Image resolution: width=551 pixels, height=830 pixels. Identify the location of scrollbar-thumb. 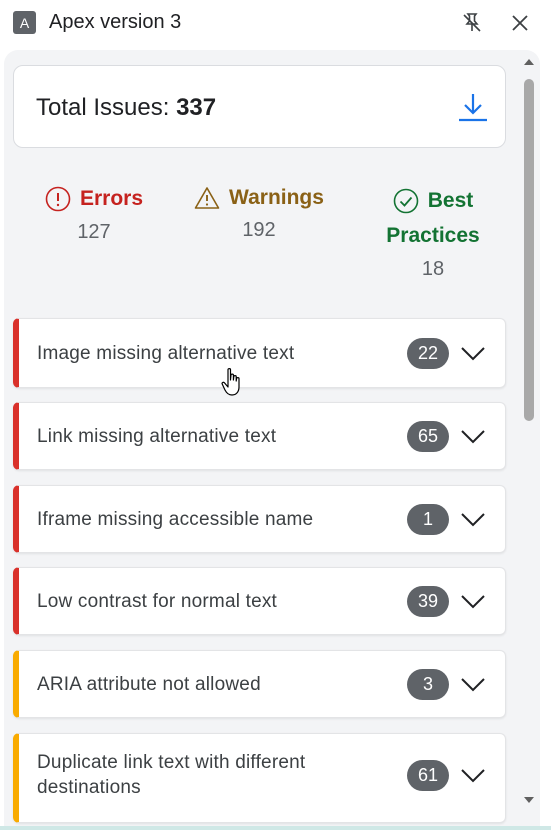
(529, 250).